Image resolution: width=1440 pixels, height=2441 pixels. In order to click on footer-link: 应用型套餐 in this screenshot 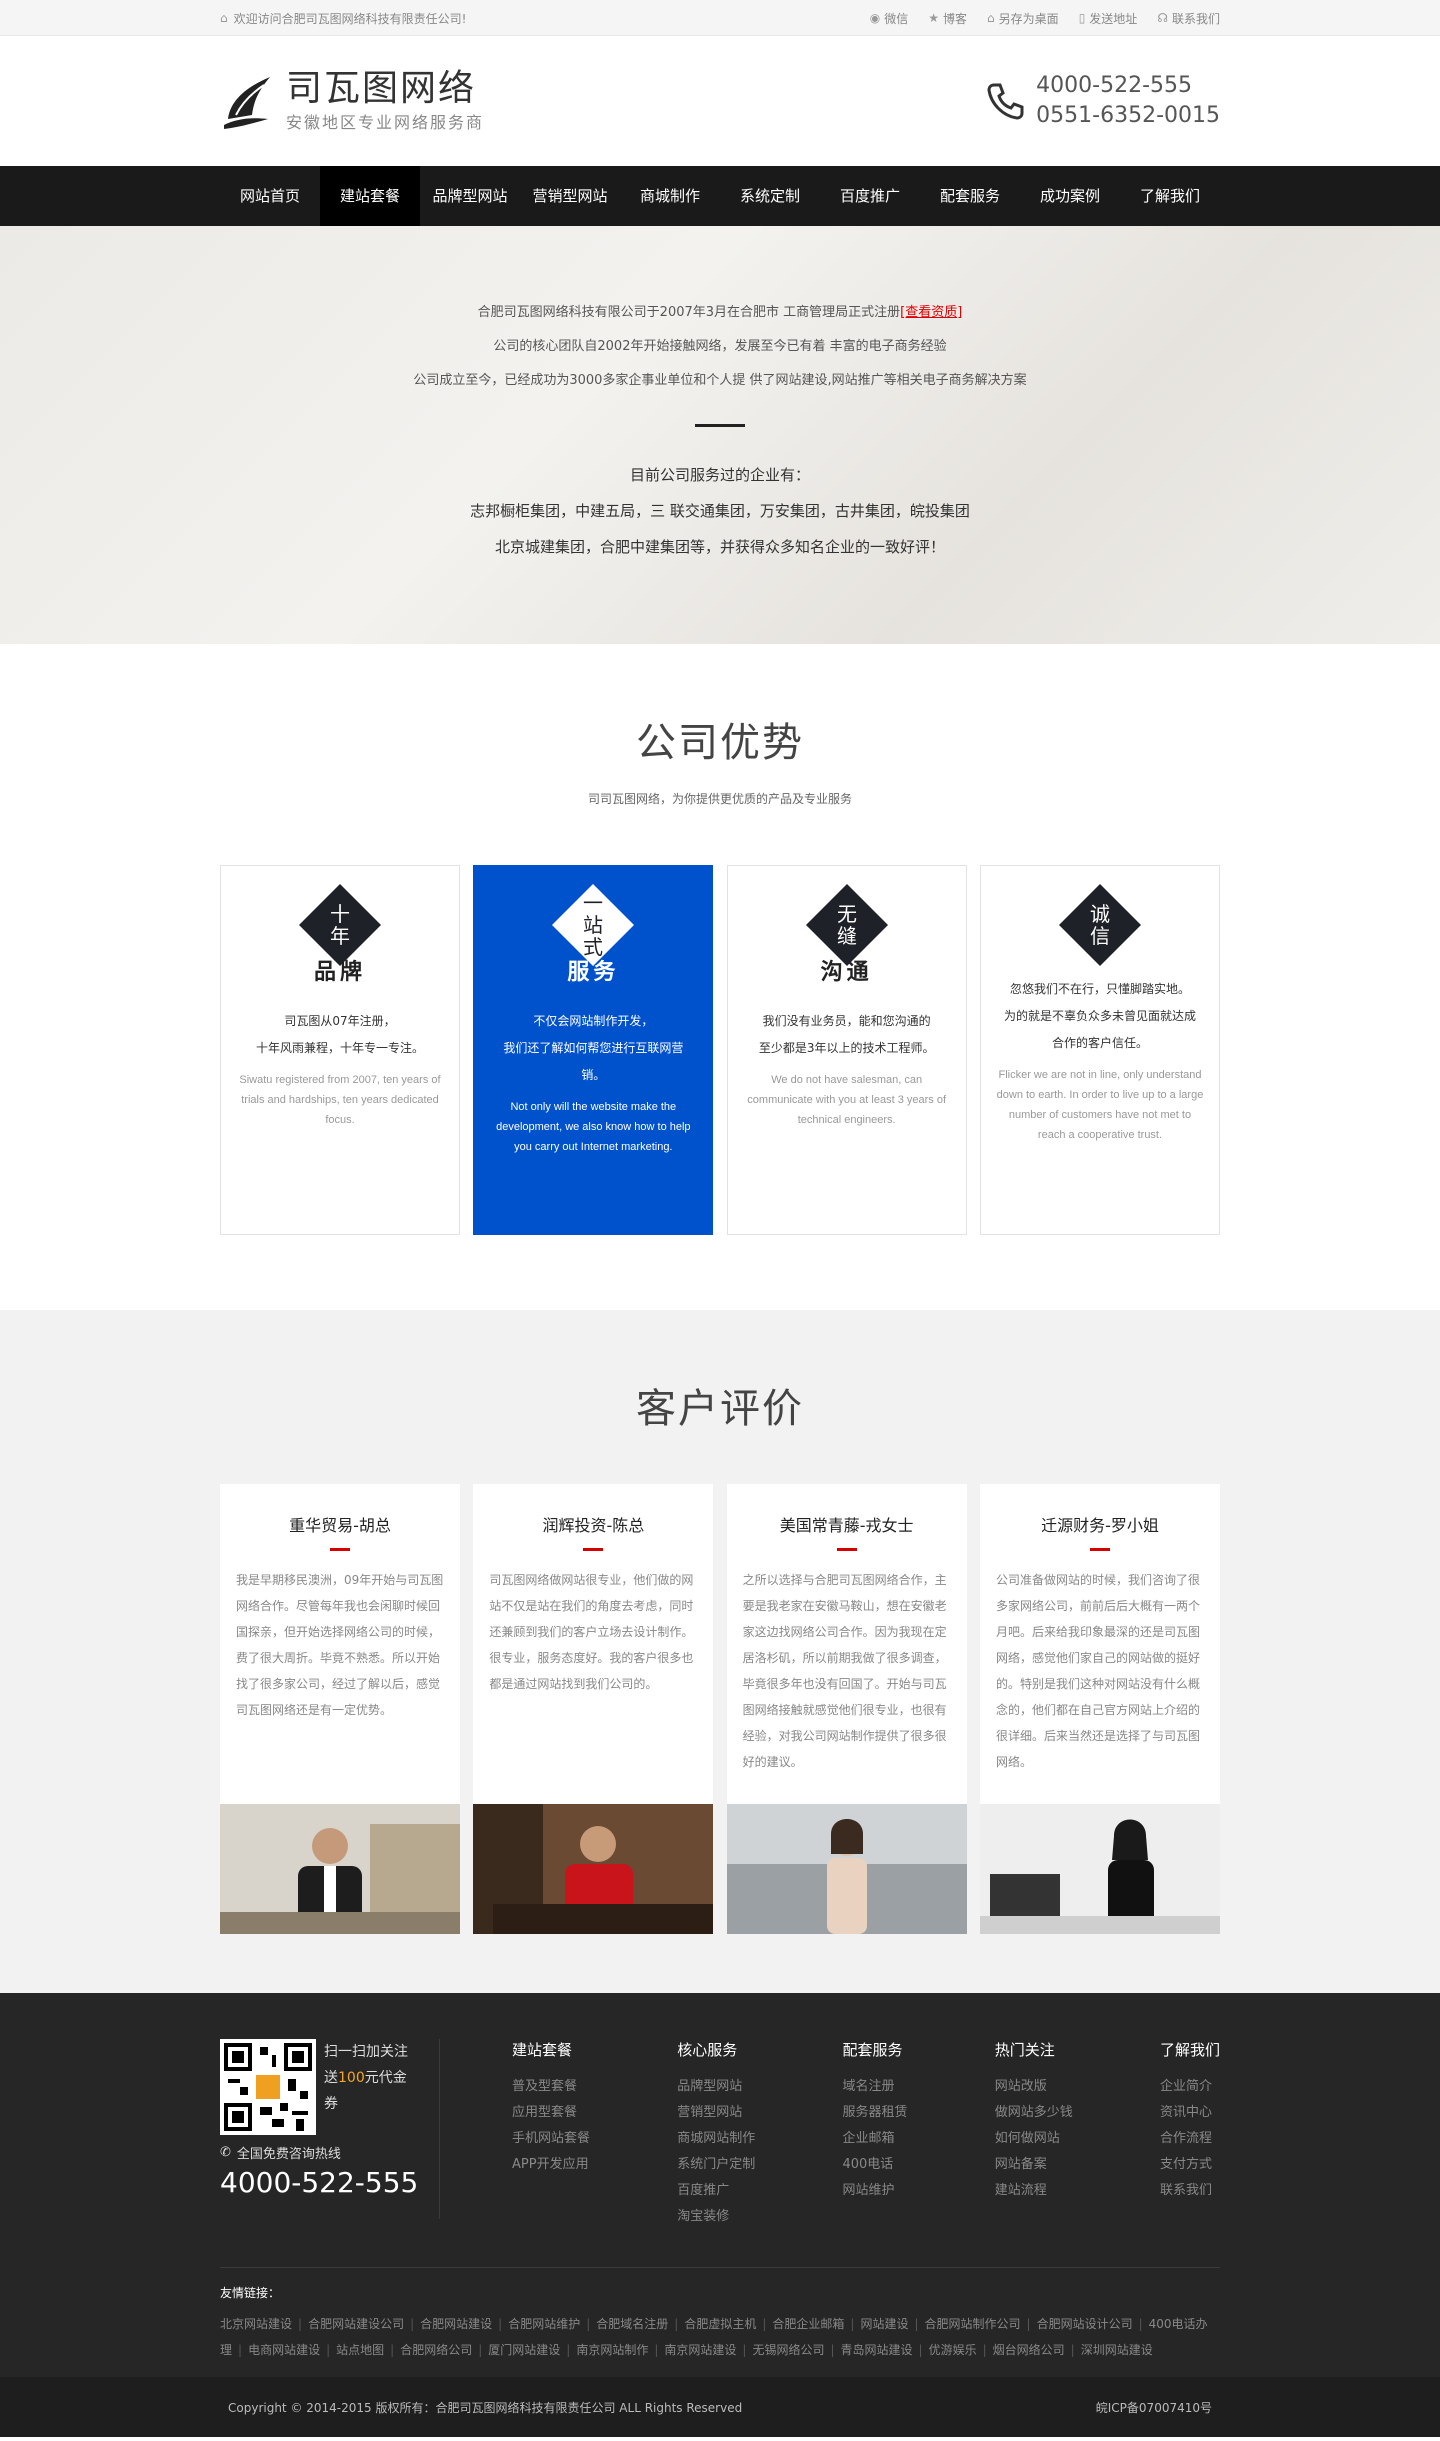, I will do `click(551, 2113)`.